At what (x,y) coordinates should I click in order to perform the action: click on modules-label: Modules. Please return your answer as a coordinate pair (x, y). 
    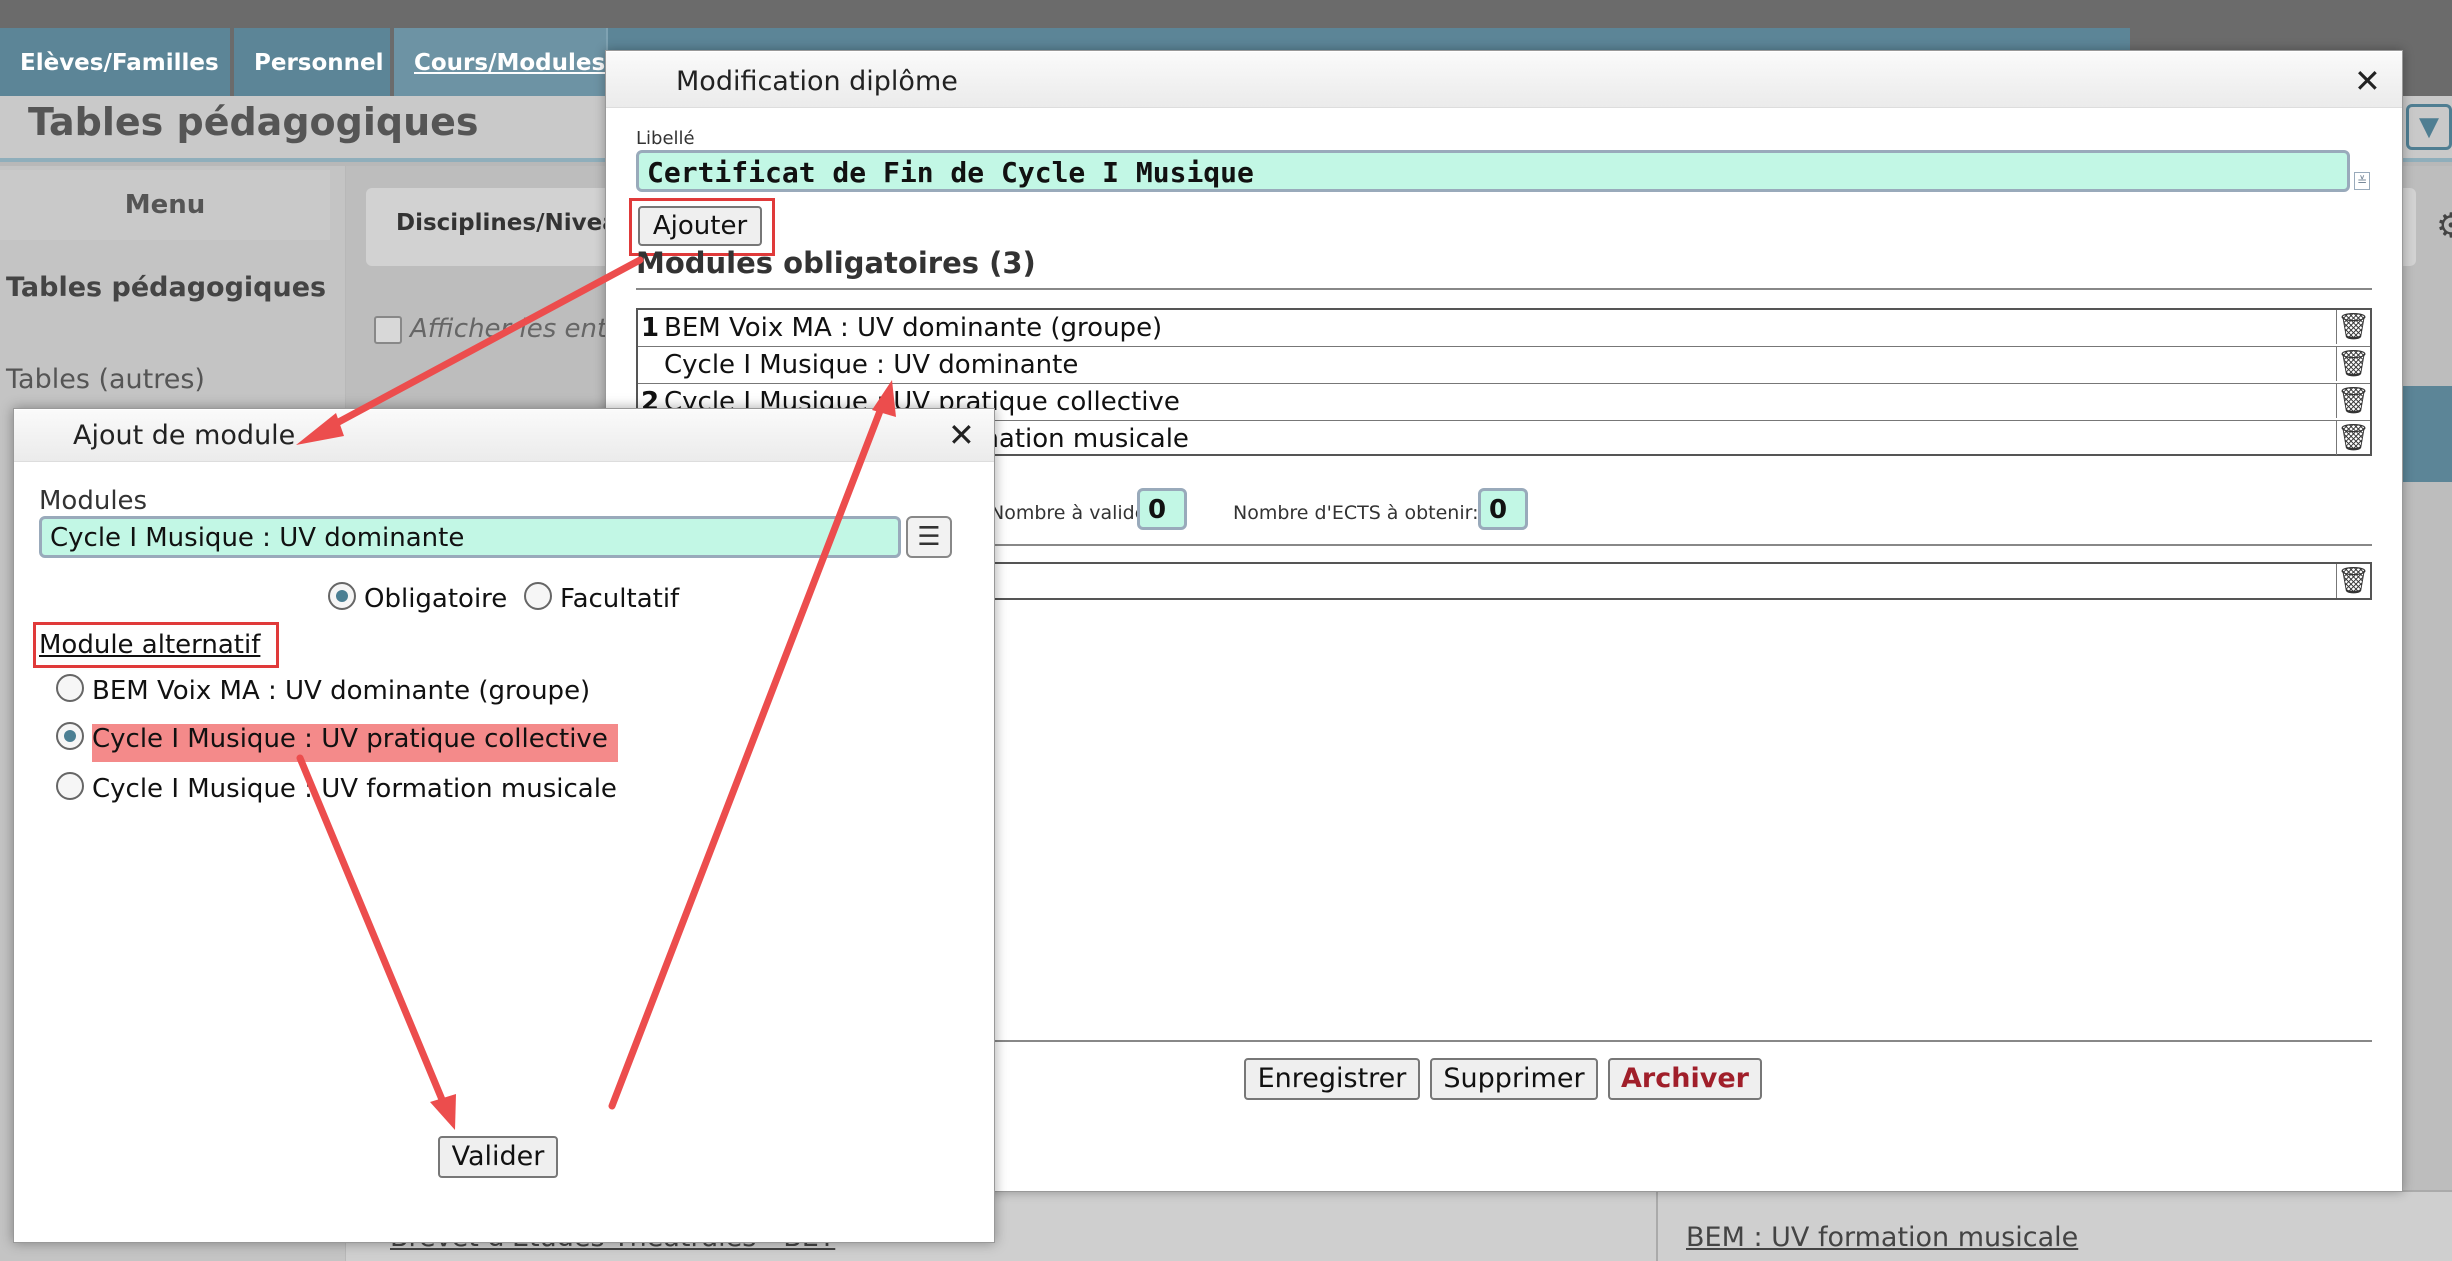
    Looking at the image, I should click on (93, 501).